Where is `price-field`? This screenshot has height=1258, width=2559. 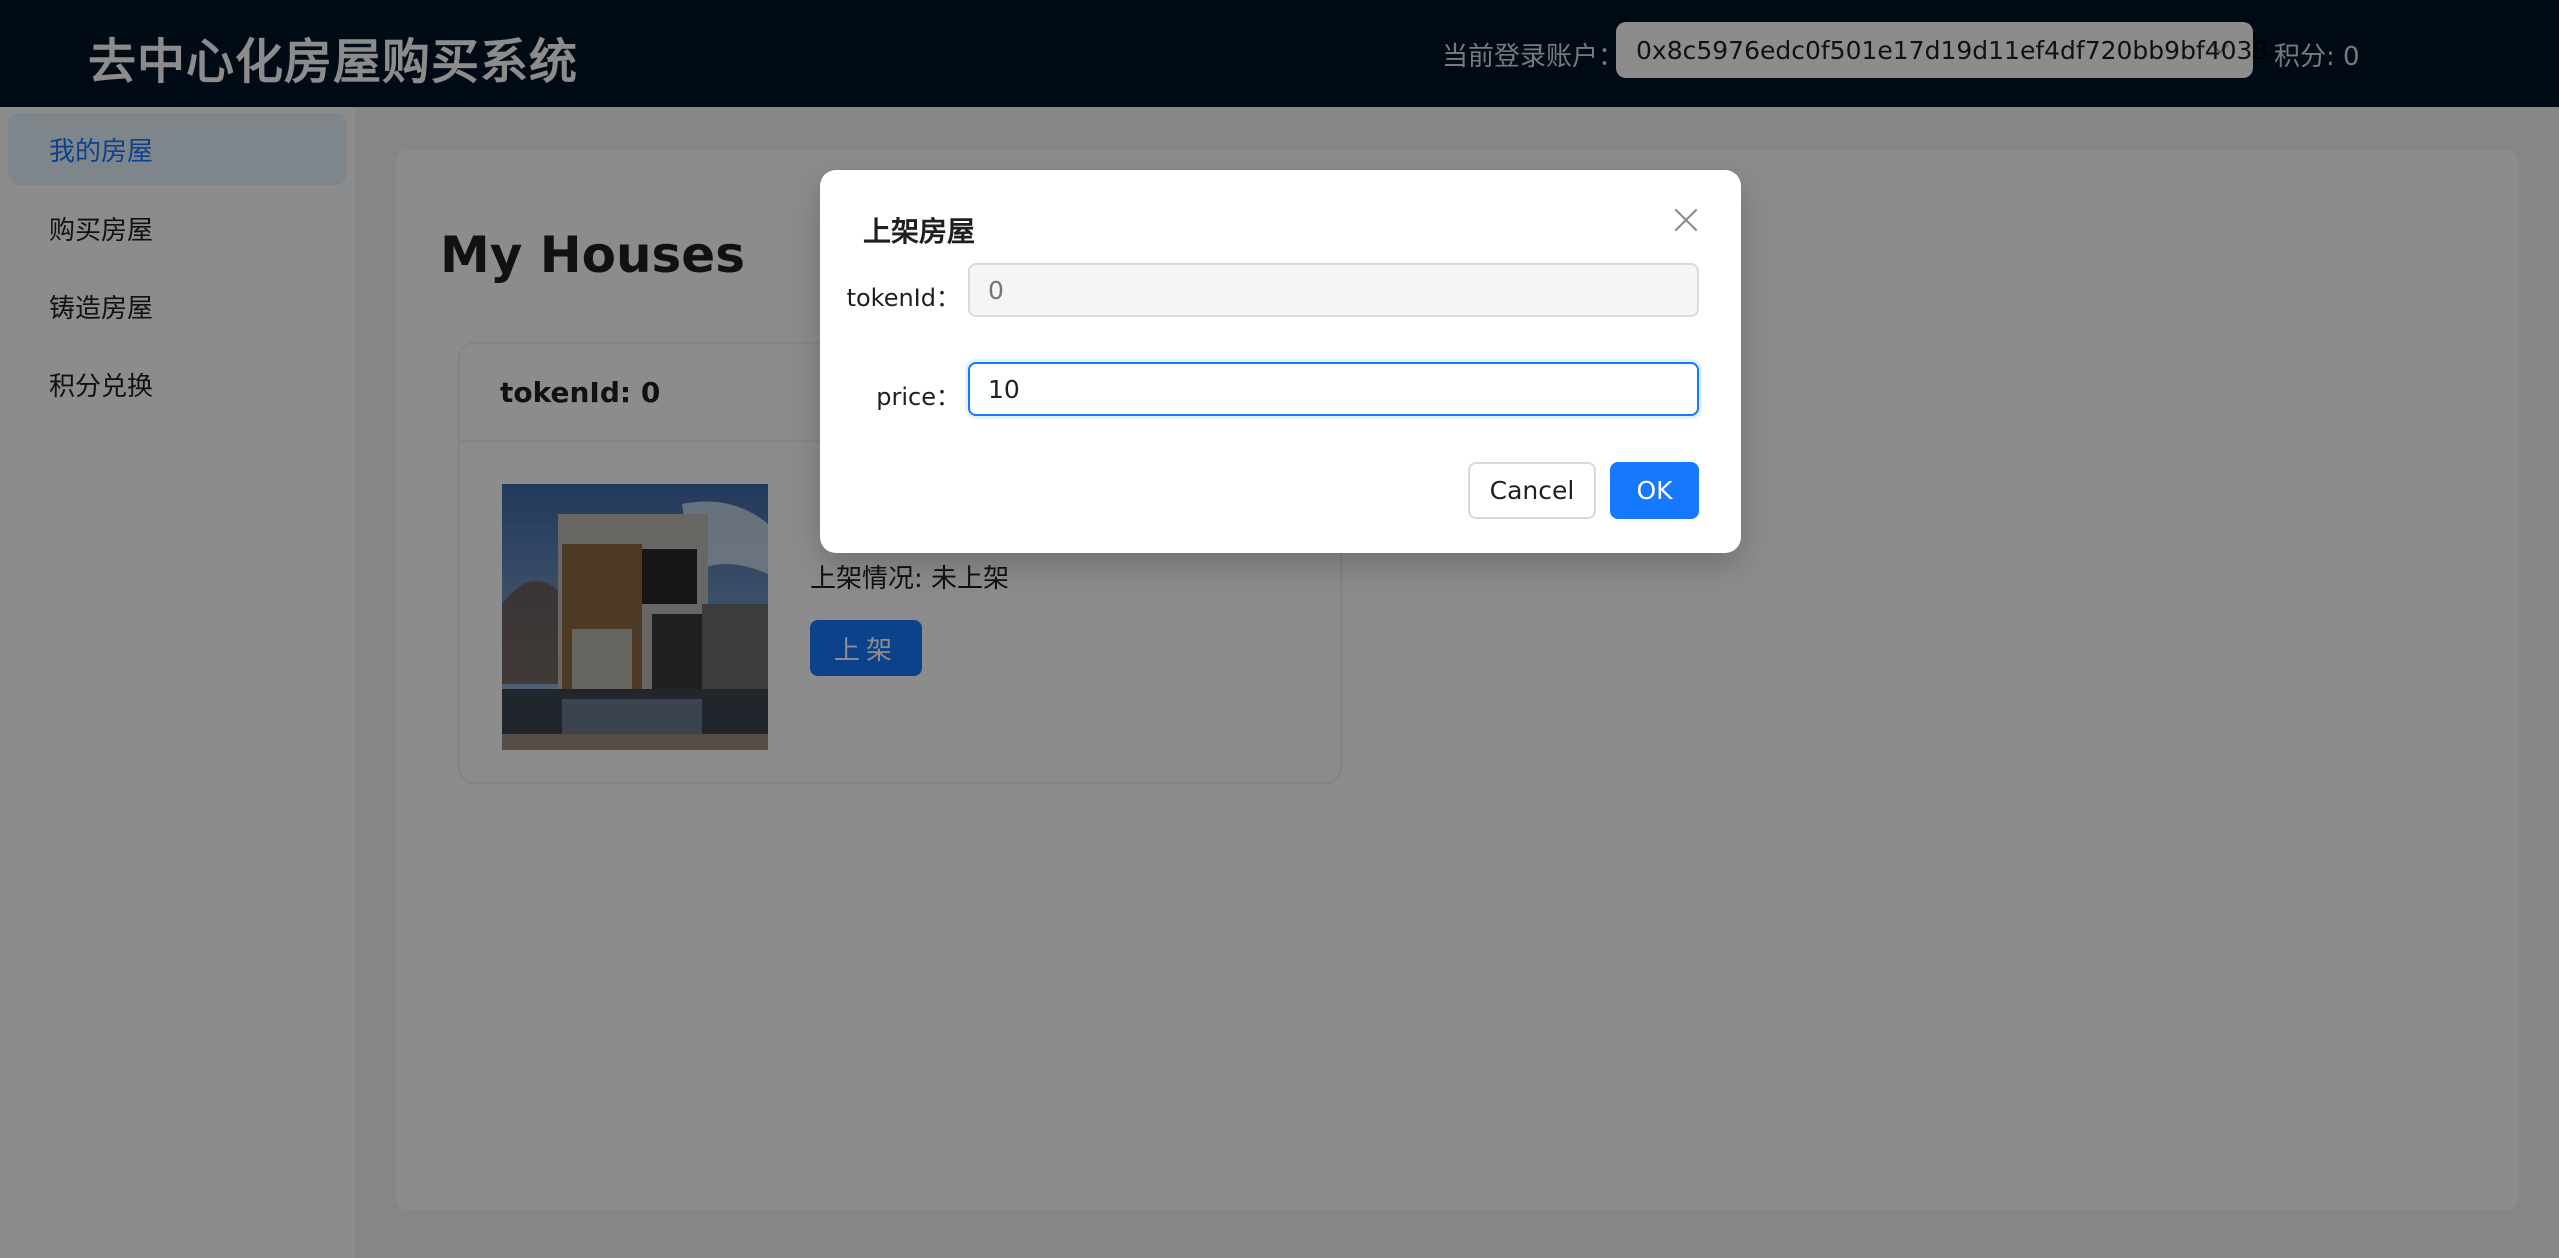 price-field is located at coordinates (1333, 389).